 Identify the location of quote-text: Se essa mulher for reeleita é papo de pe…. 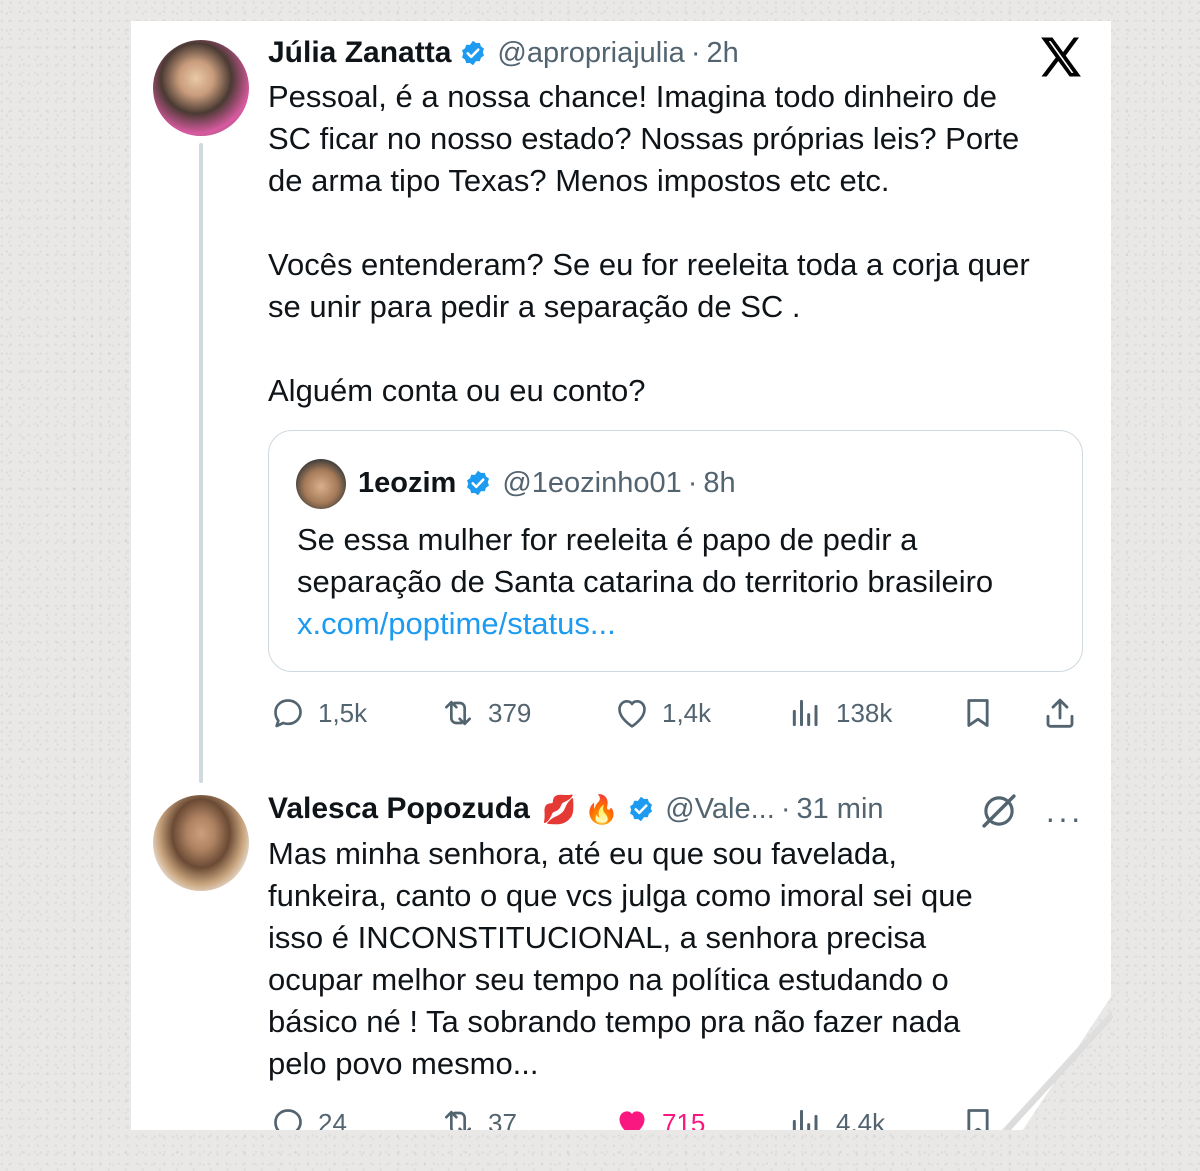
(645, 582).